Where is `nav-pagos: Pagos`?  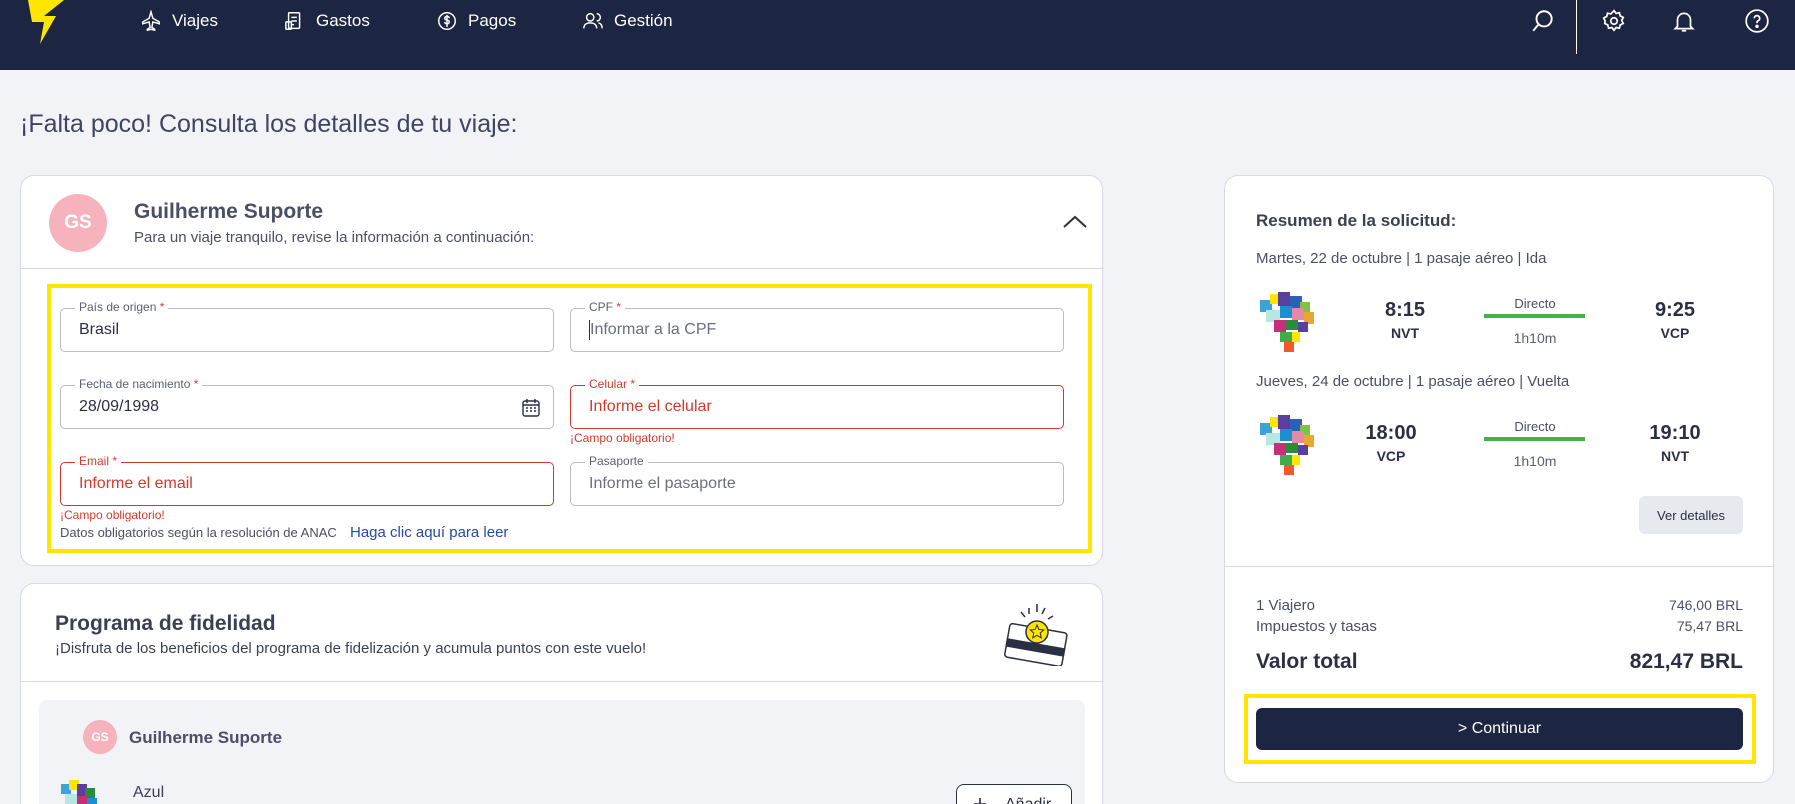 nav-pagos: Pagos is located at coordinates (476, 21).